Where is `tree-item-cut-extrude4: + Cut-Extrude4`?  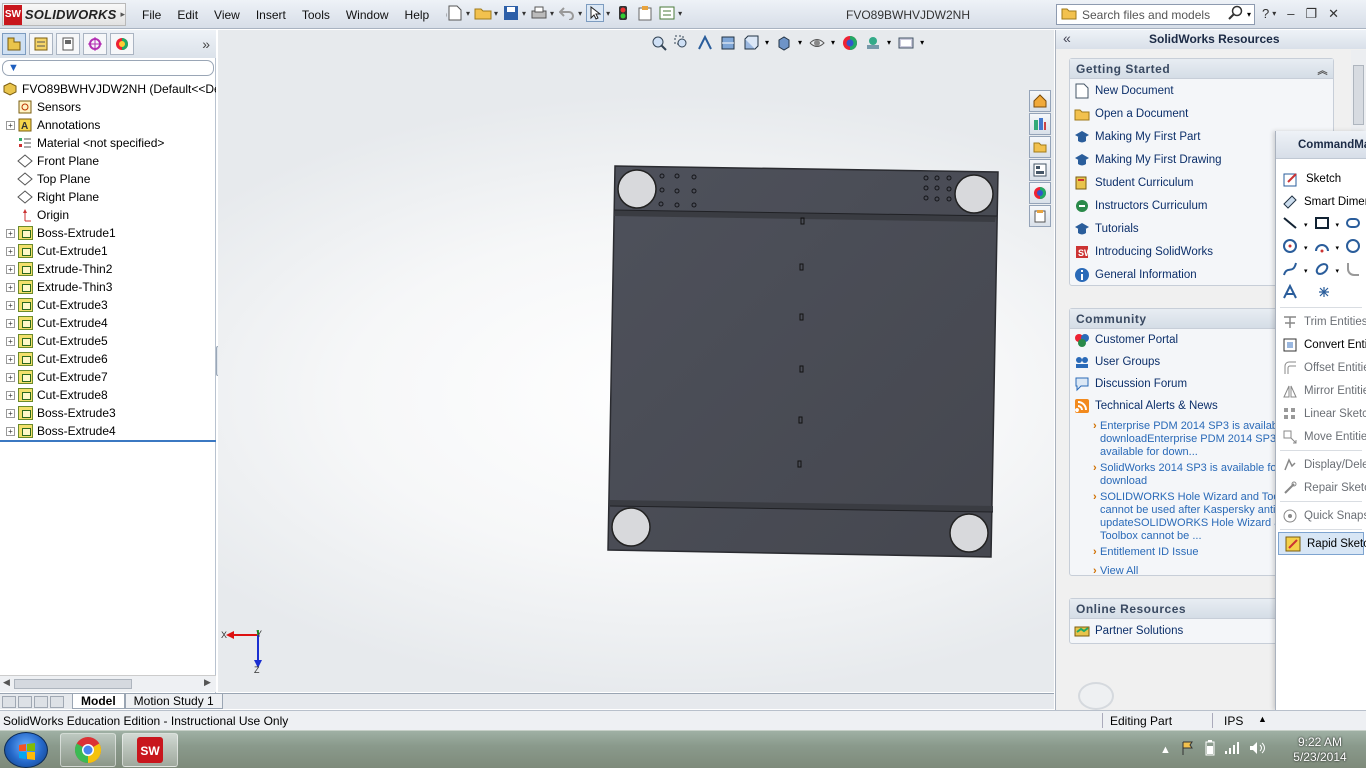
tree-item-cut-extrude4: + Cut-Extrude4 is located at coordinates (108, 323).